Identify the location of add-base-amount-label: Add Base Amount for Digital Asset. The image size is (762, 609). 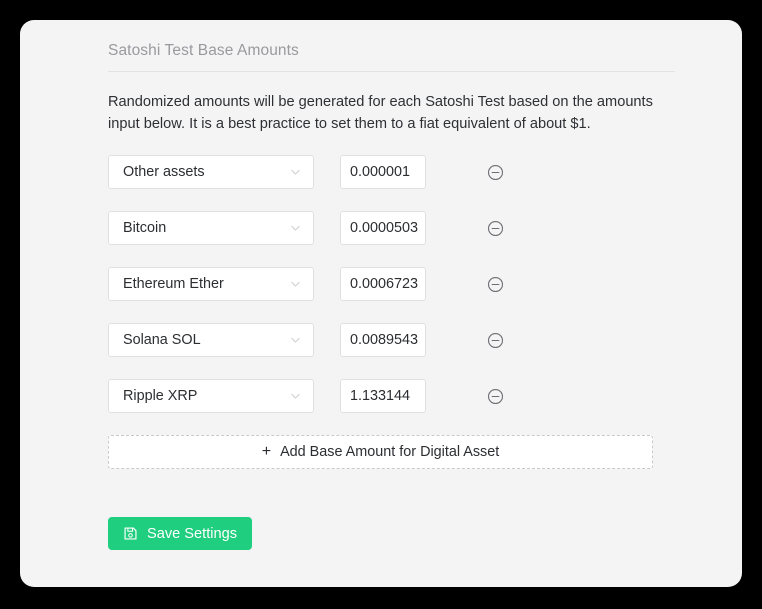
(390, 452).